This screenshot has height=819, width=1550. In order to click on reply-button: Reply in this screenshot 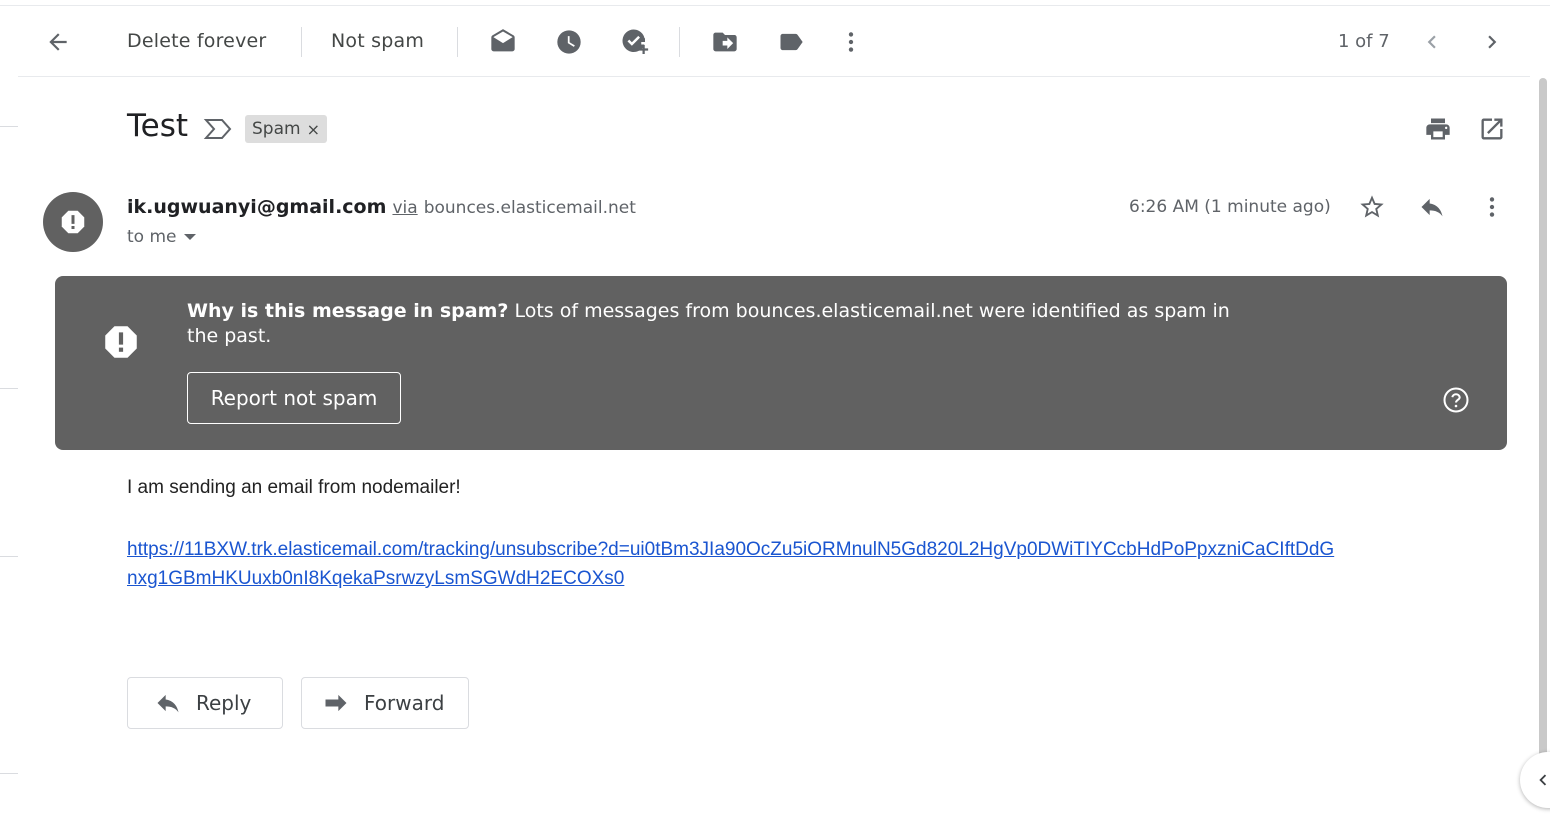, I will do `click(205, 703)`.